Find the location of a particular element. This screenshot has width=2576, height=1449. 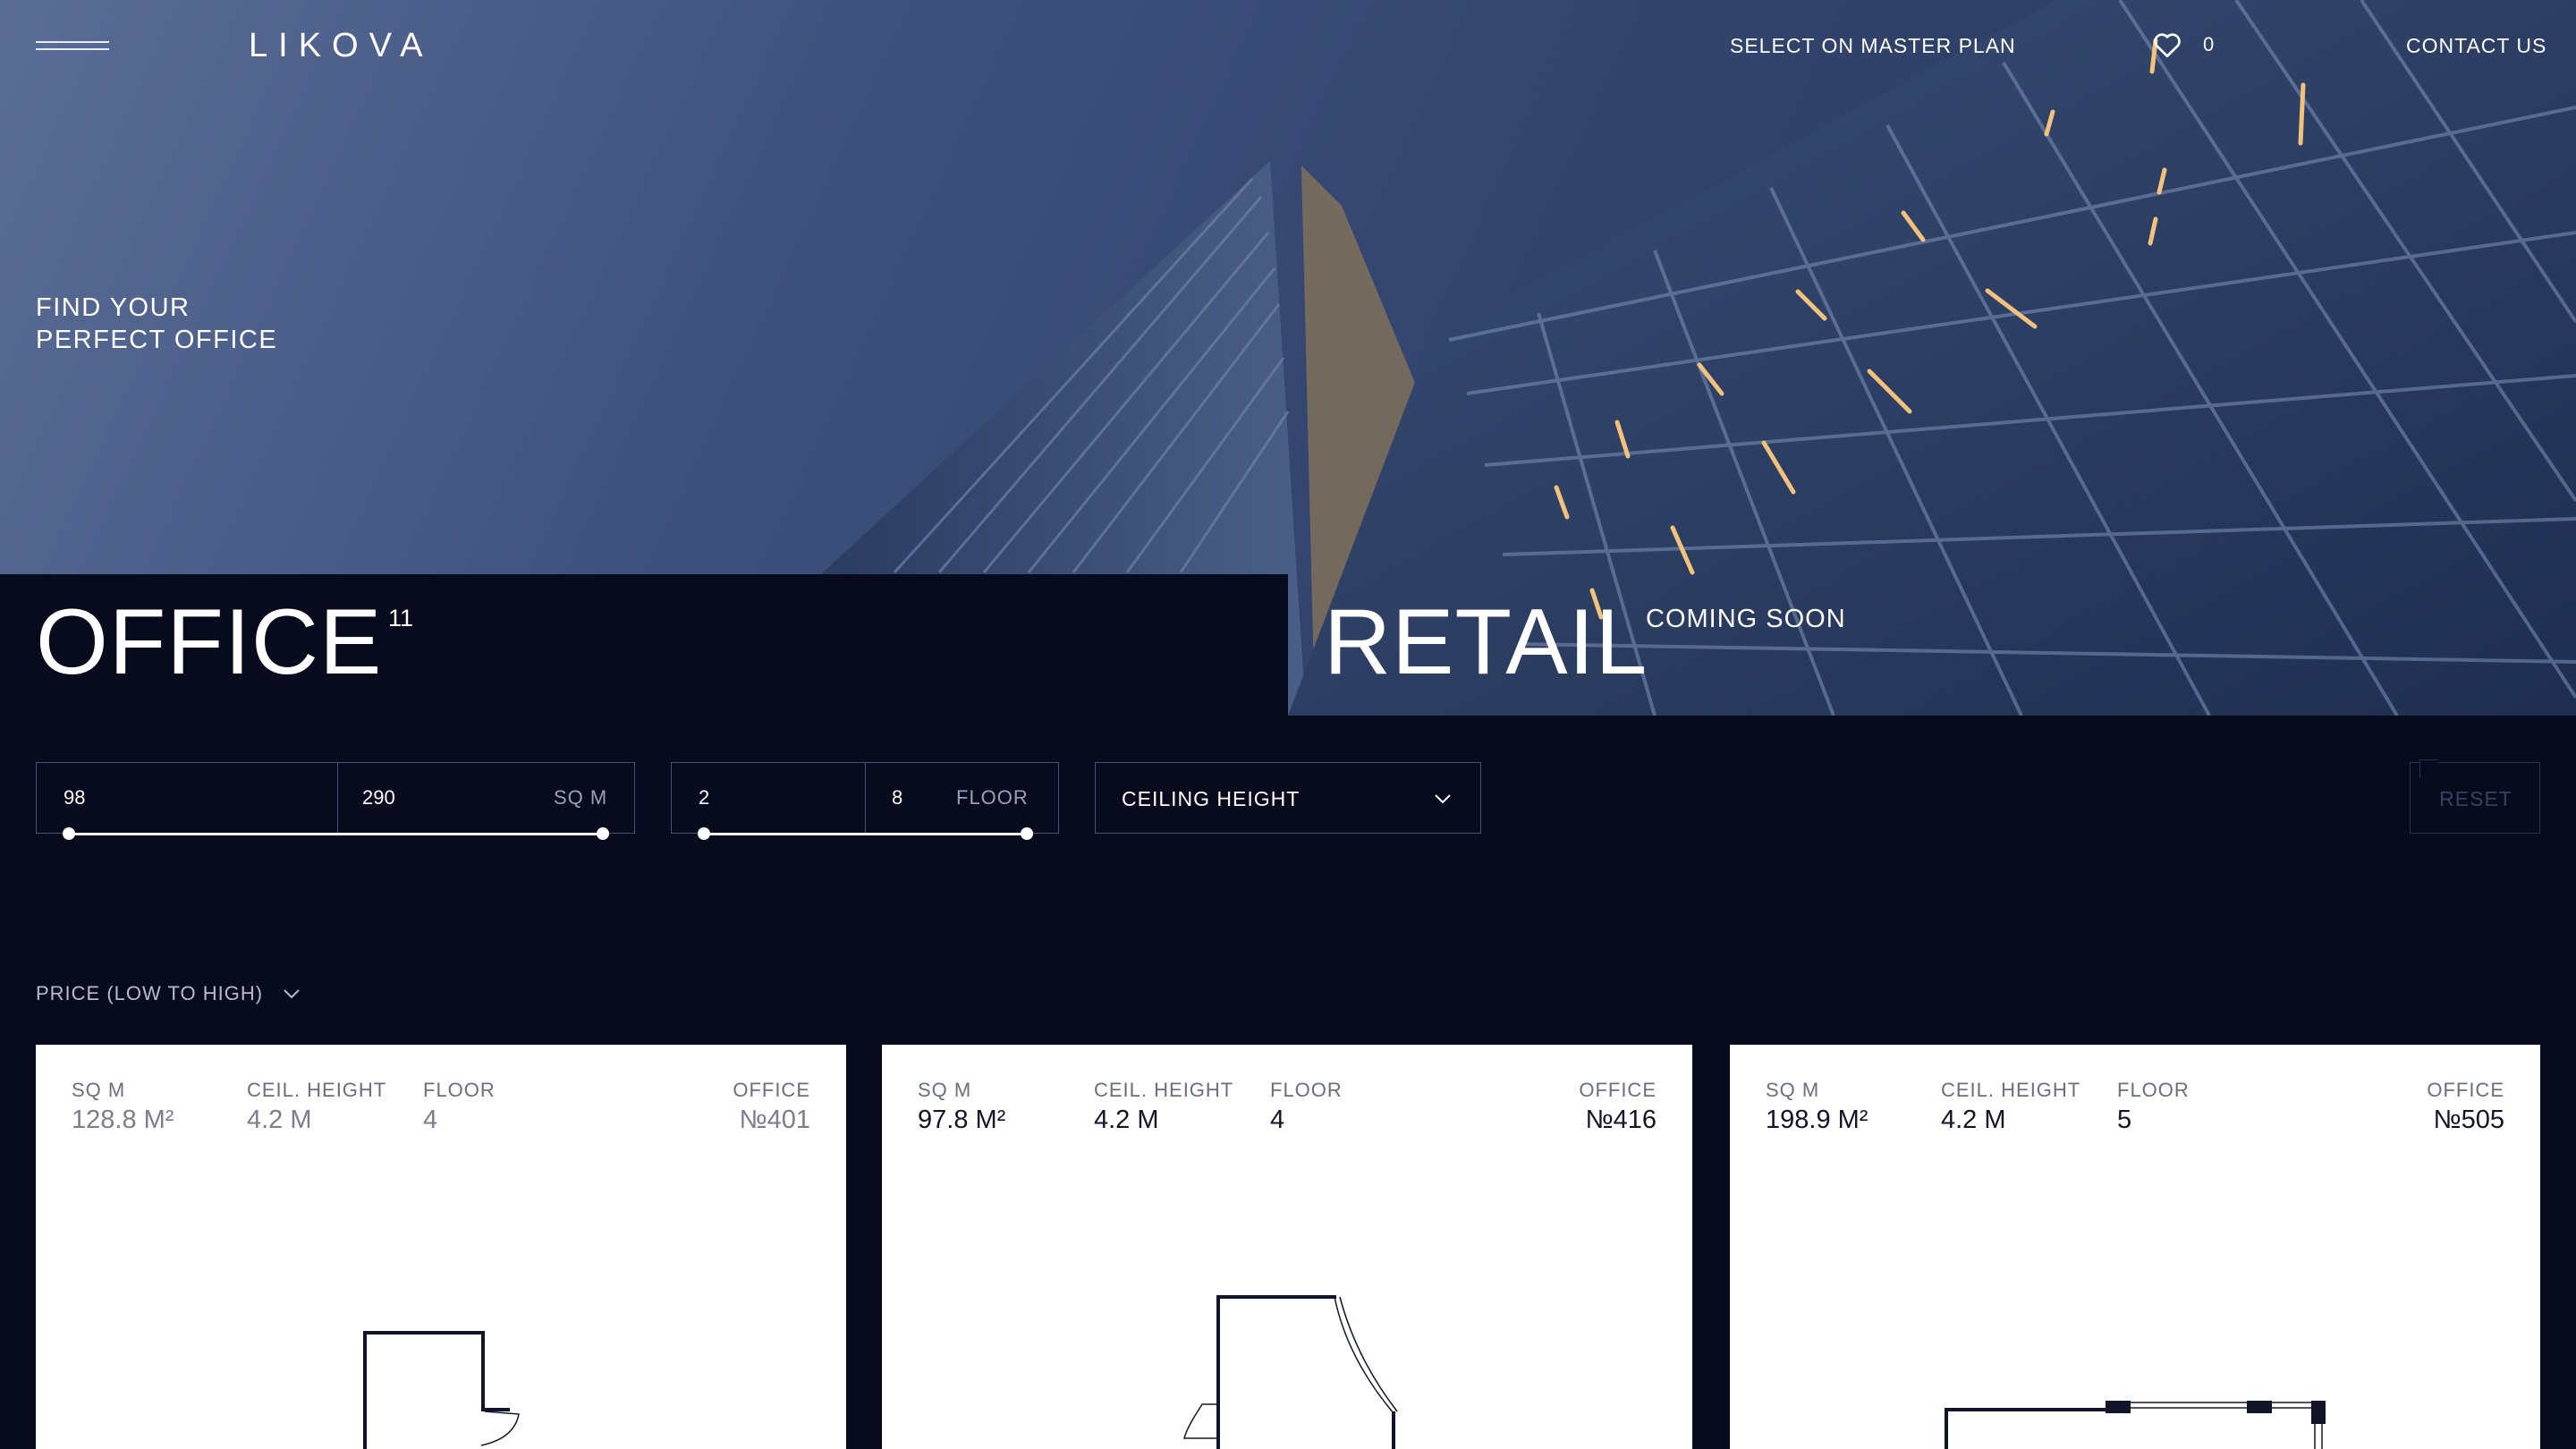

area-value: 198.9 M² is located at coordinates (1817, 1120).